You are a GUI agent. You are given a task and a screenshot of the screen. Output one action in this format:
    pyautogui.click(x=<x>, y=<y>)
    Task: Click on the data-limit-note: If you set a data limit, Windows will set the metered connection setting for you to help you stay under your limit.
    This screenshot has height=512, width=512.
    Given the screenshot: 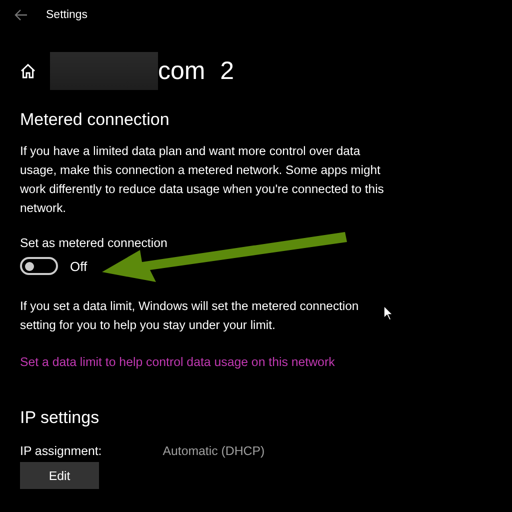 What is the action you would take?
    pyautogui.click(x=190, y=316)
    